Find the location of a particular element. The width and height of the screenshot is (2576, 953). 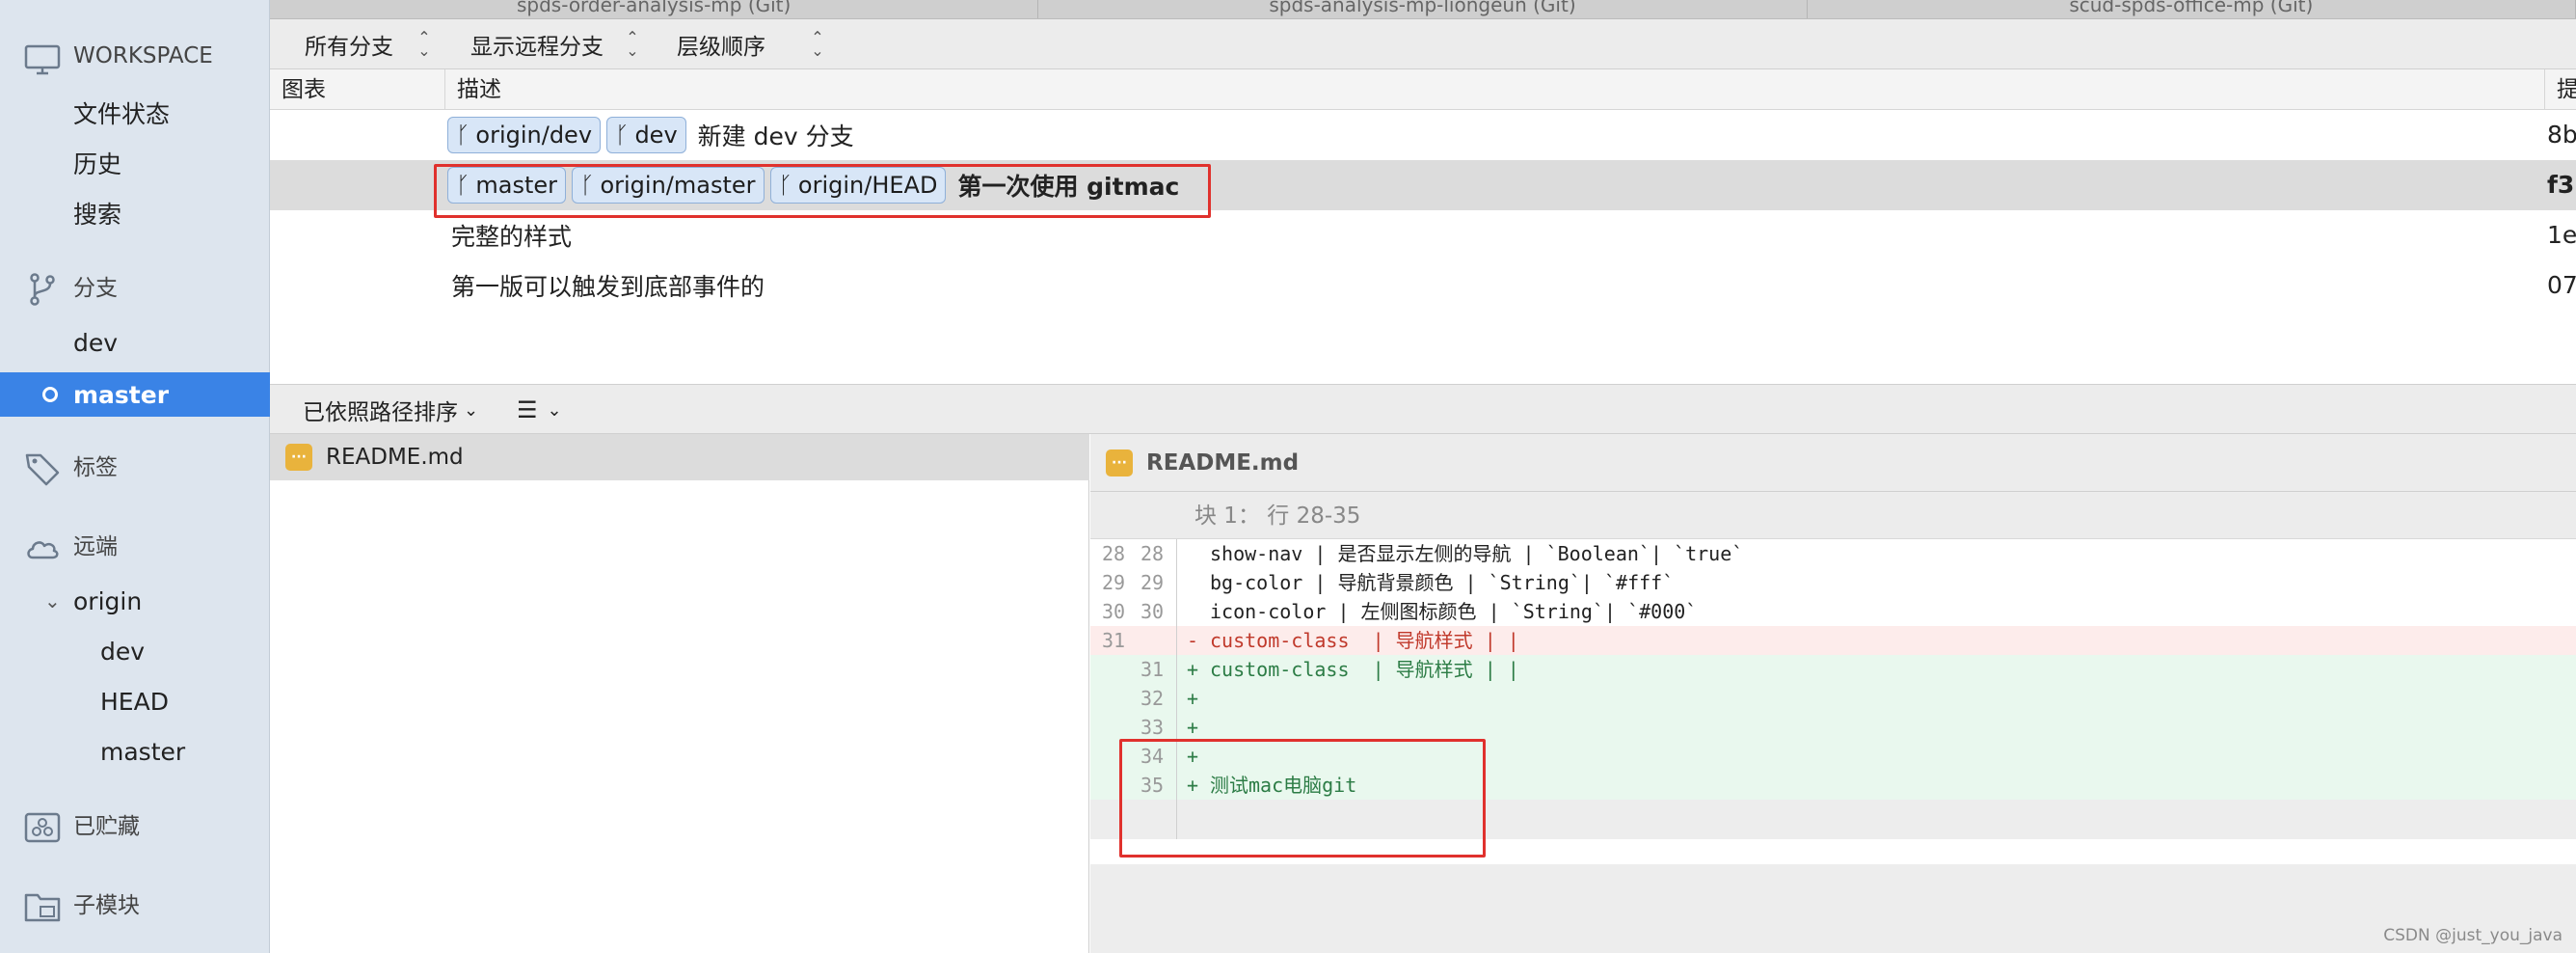

sidebar-item-label: 历史 is located at coordinates (97, 164).